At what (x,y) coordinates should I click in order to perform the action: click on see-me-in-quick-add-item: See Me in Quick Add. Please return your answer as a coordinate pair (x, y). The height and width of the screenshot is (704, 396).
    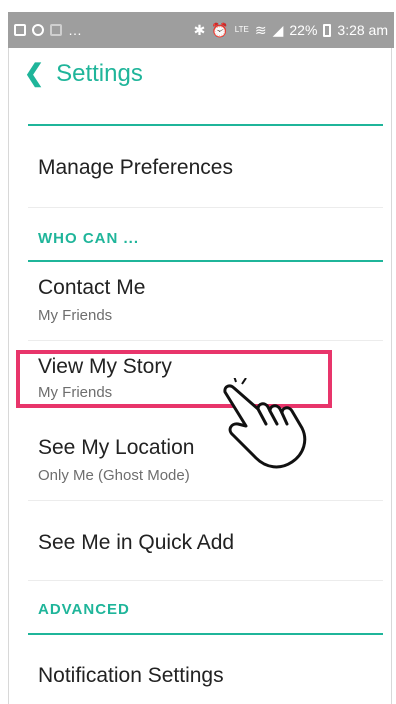
    Looking at the image, I should click on (203, 543).